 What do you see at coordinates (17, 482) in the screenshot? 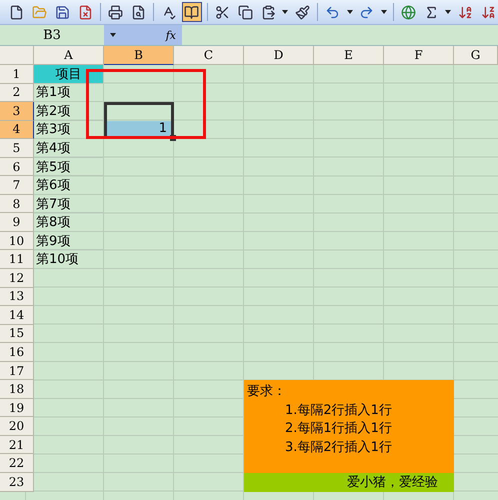
I see `row-header: 23` at bounding box center [17, 482].